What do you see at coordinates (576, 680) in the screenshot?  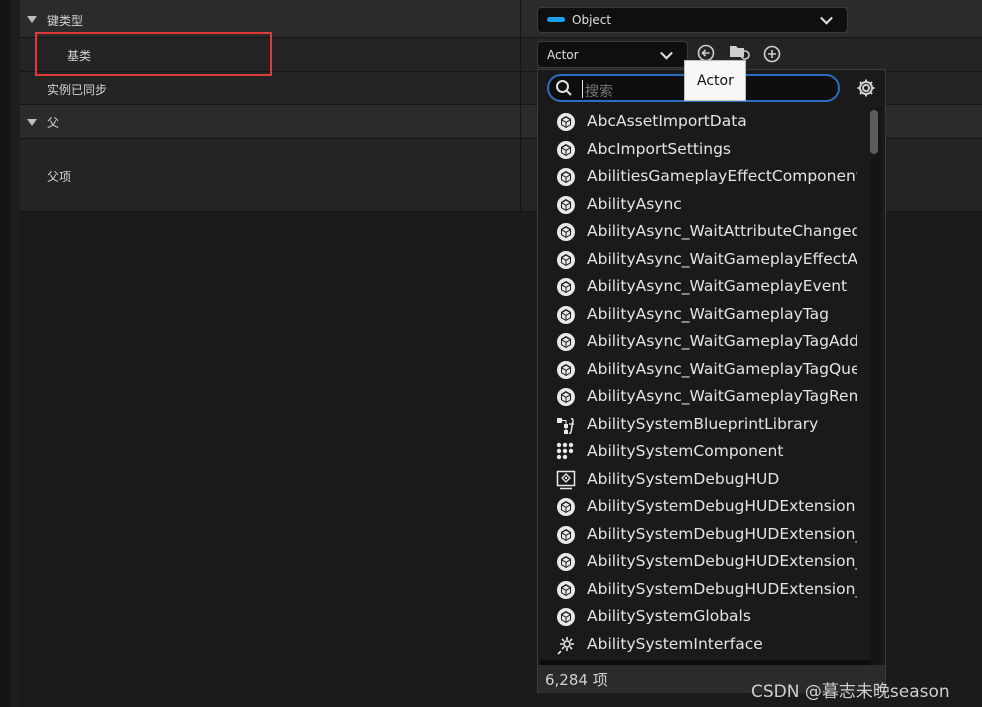 I see `item-count: 6,284 项` at bounding box center [576, 680].